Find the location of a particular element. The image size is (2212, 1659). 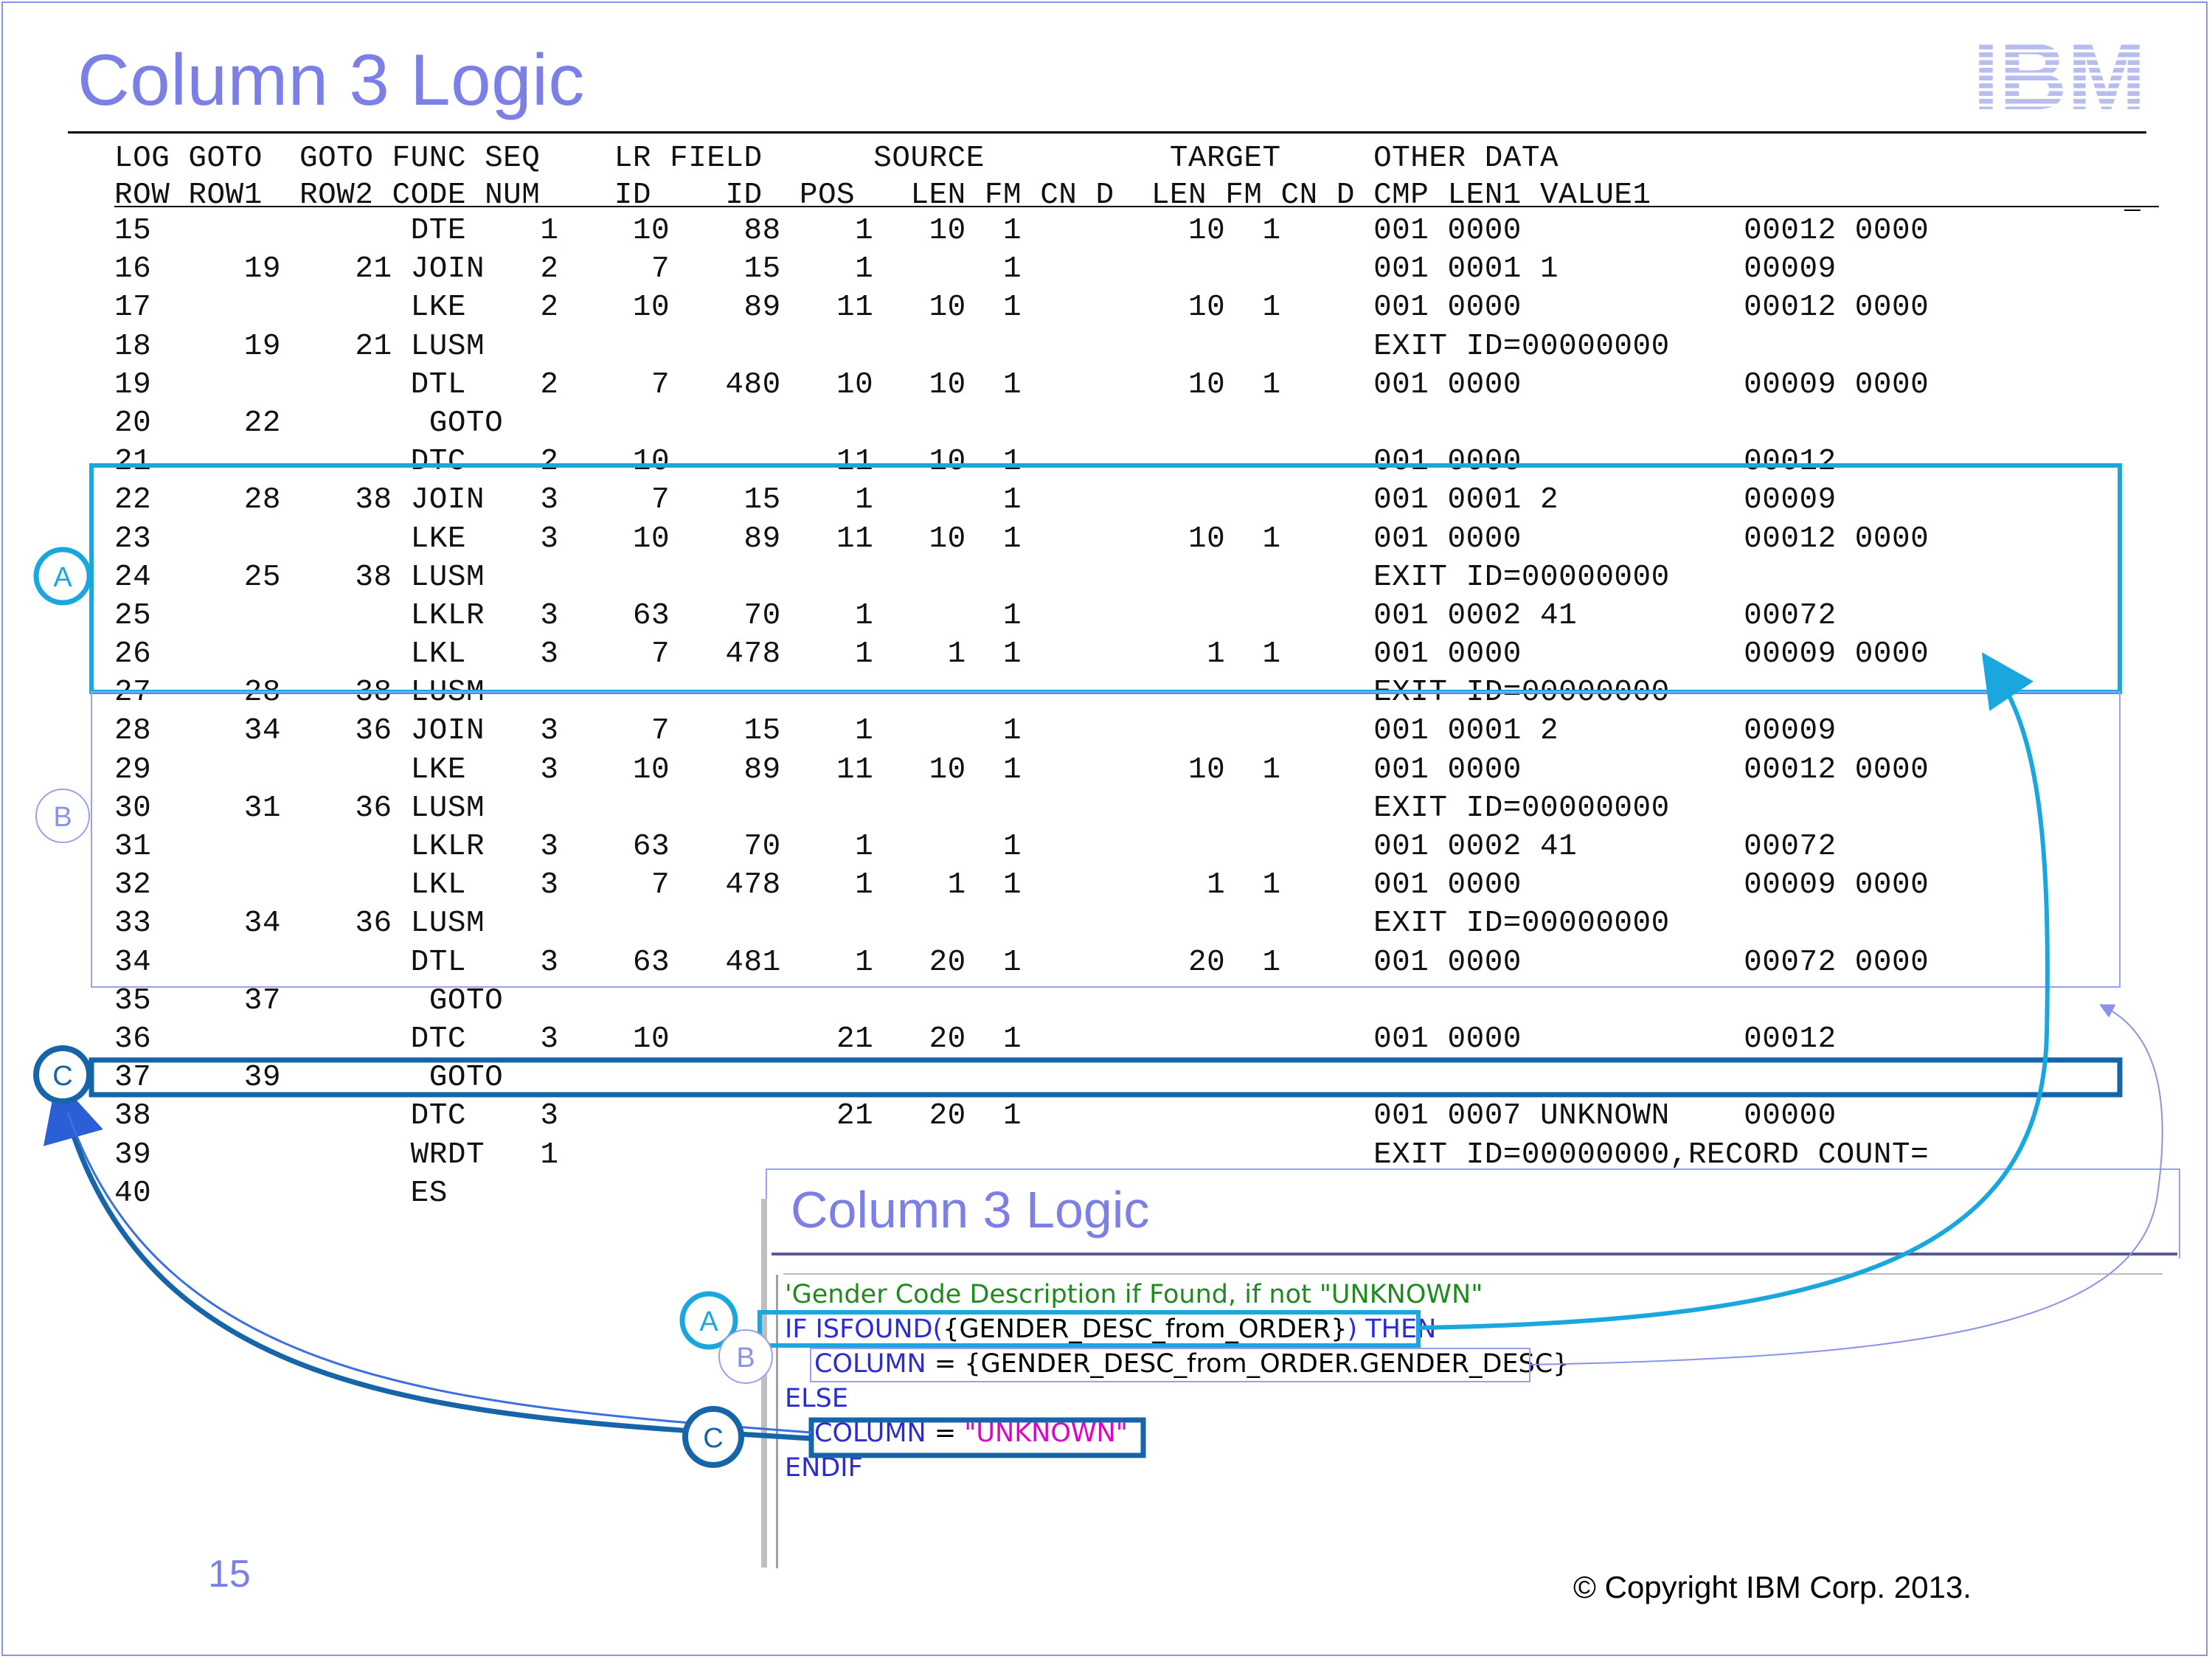

callout-a-code-label: A is located at coordinates (709, 1321).